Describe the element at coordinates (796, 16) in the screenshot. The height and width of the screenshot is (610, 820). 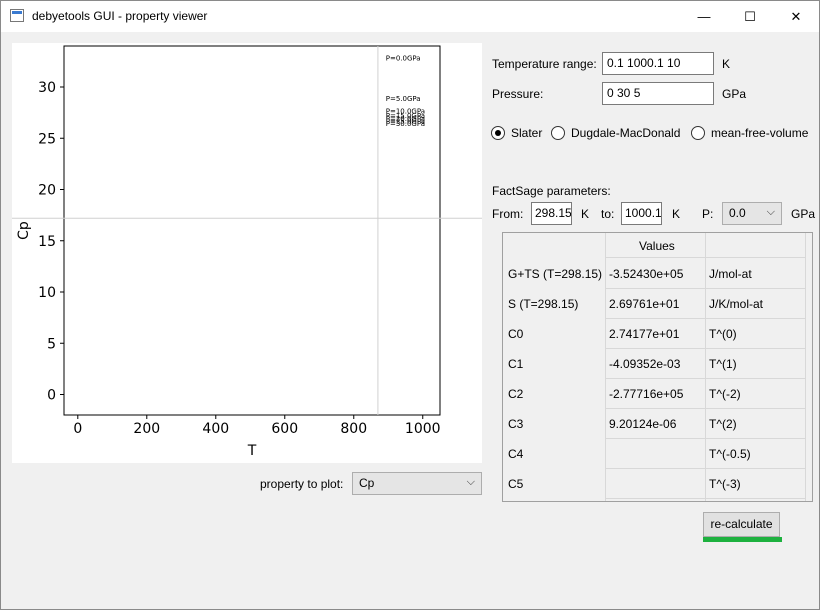
I see `close-button: ✕` at that location.